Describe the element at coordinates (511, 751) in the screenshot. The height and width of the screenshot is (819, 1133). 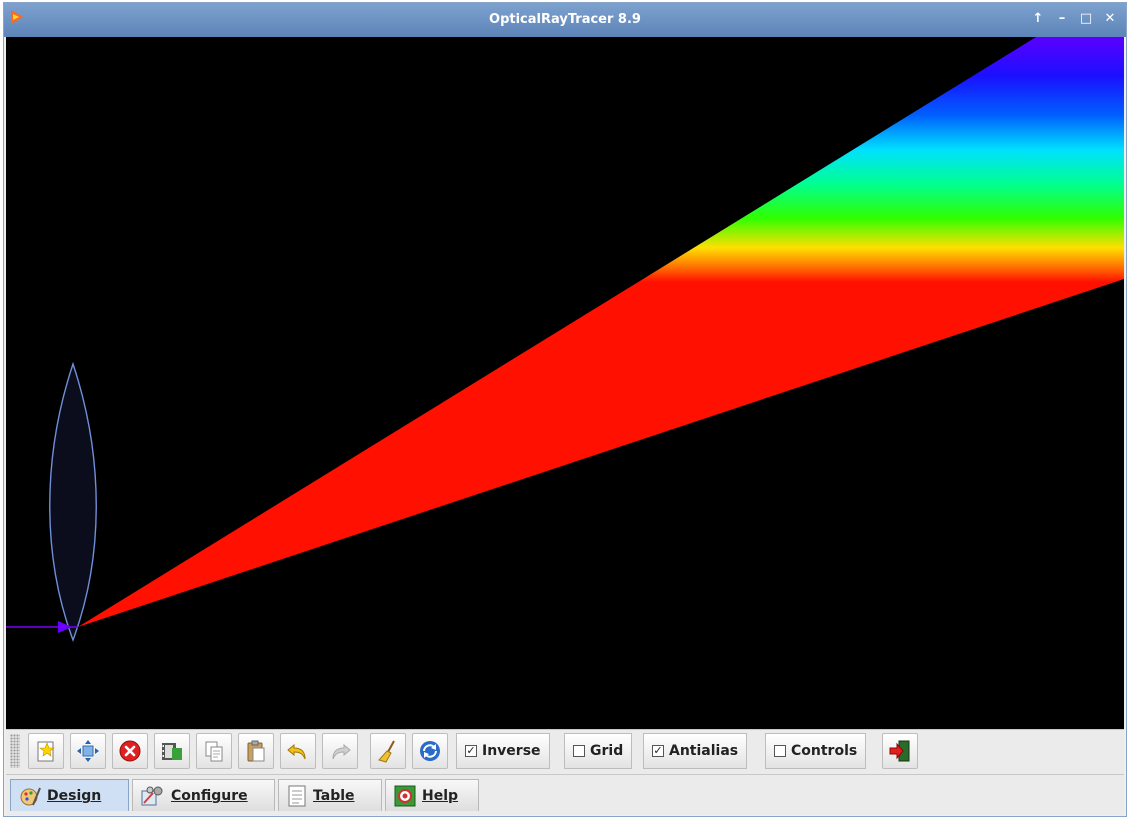
I see `inverse-label: Inverse` at that location.